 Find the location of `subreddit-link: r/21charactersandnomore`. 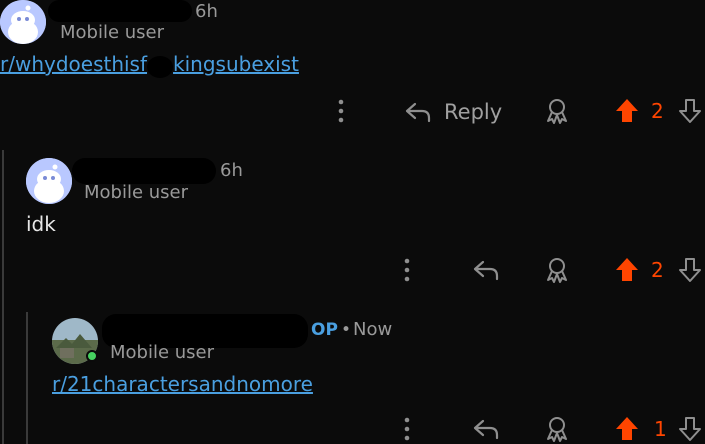

subreddit-link: r/21charactersandnomore is located at coordinates (182, 384).